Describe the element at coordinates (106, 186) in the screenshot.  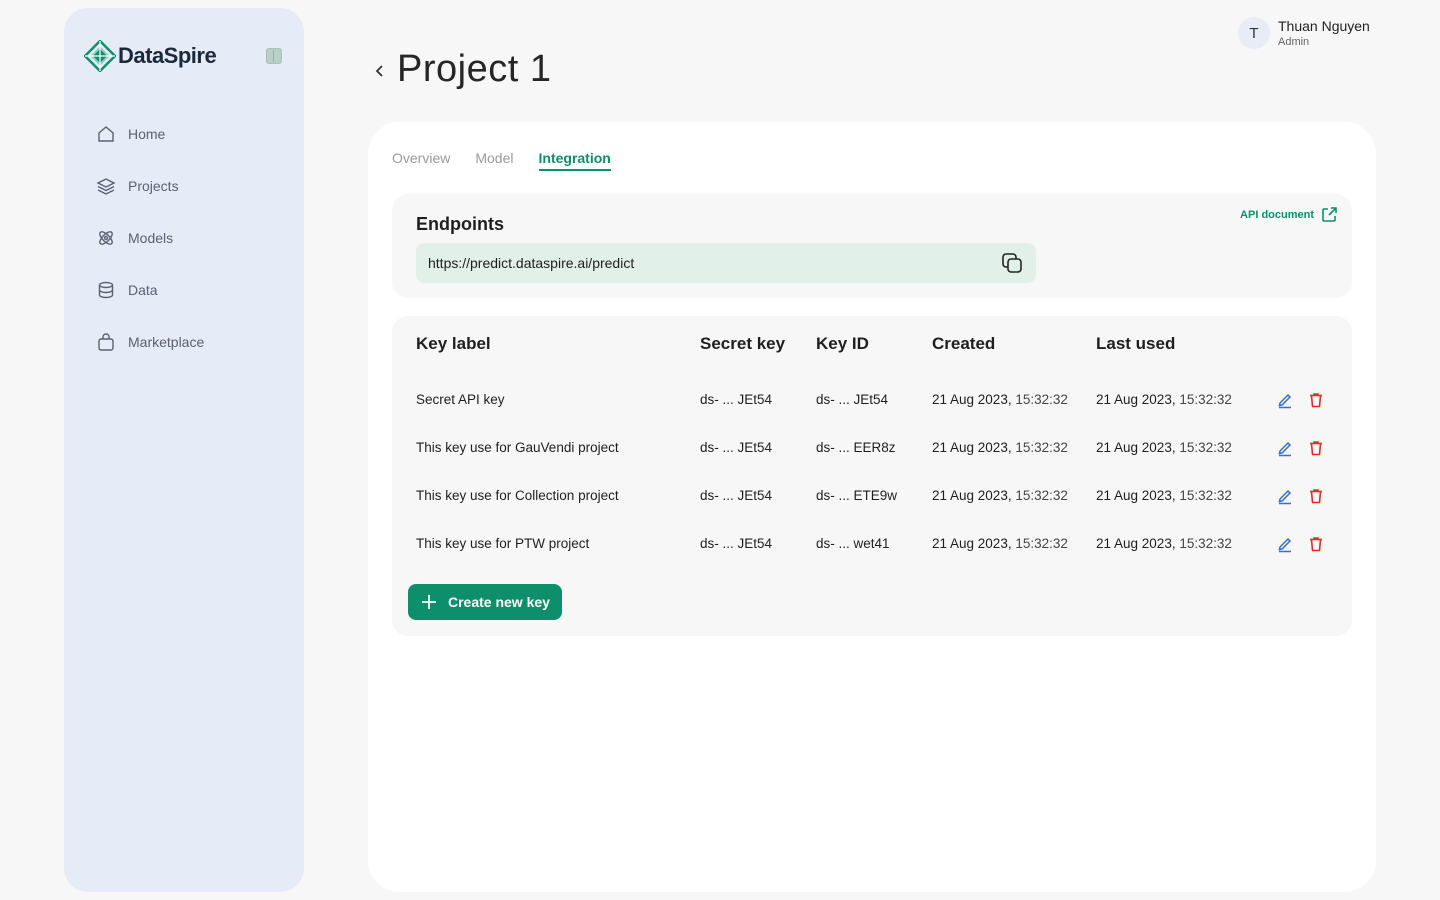
I see `layers-icon` at that location.